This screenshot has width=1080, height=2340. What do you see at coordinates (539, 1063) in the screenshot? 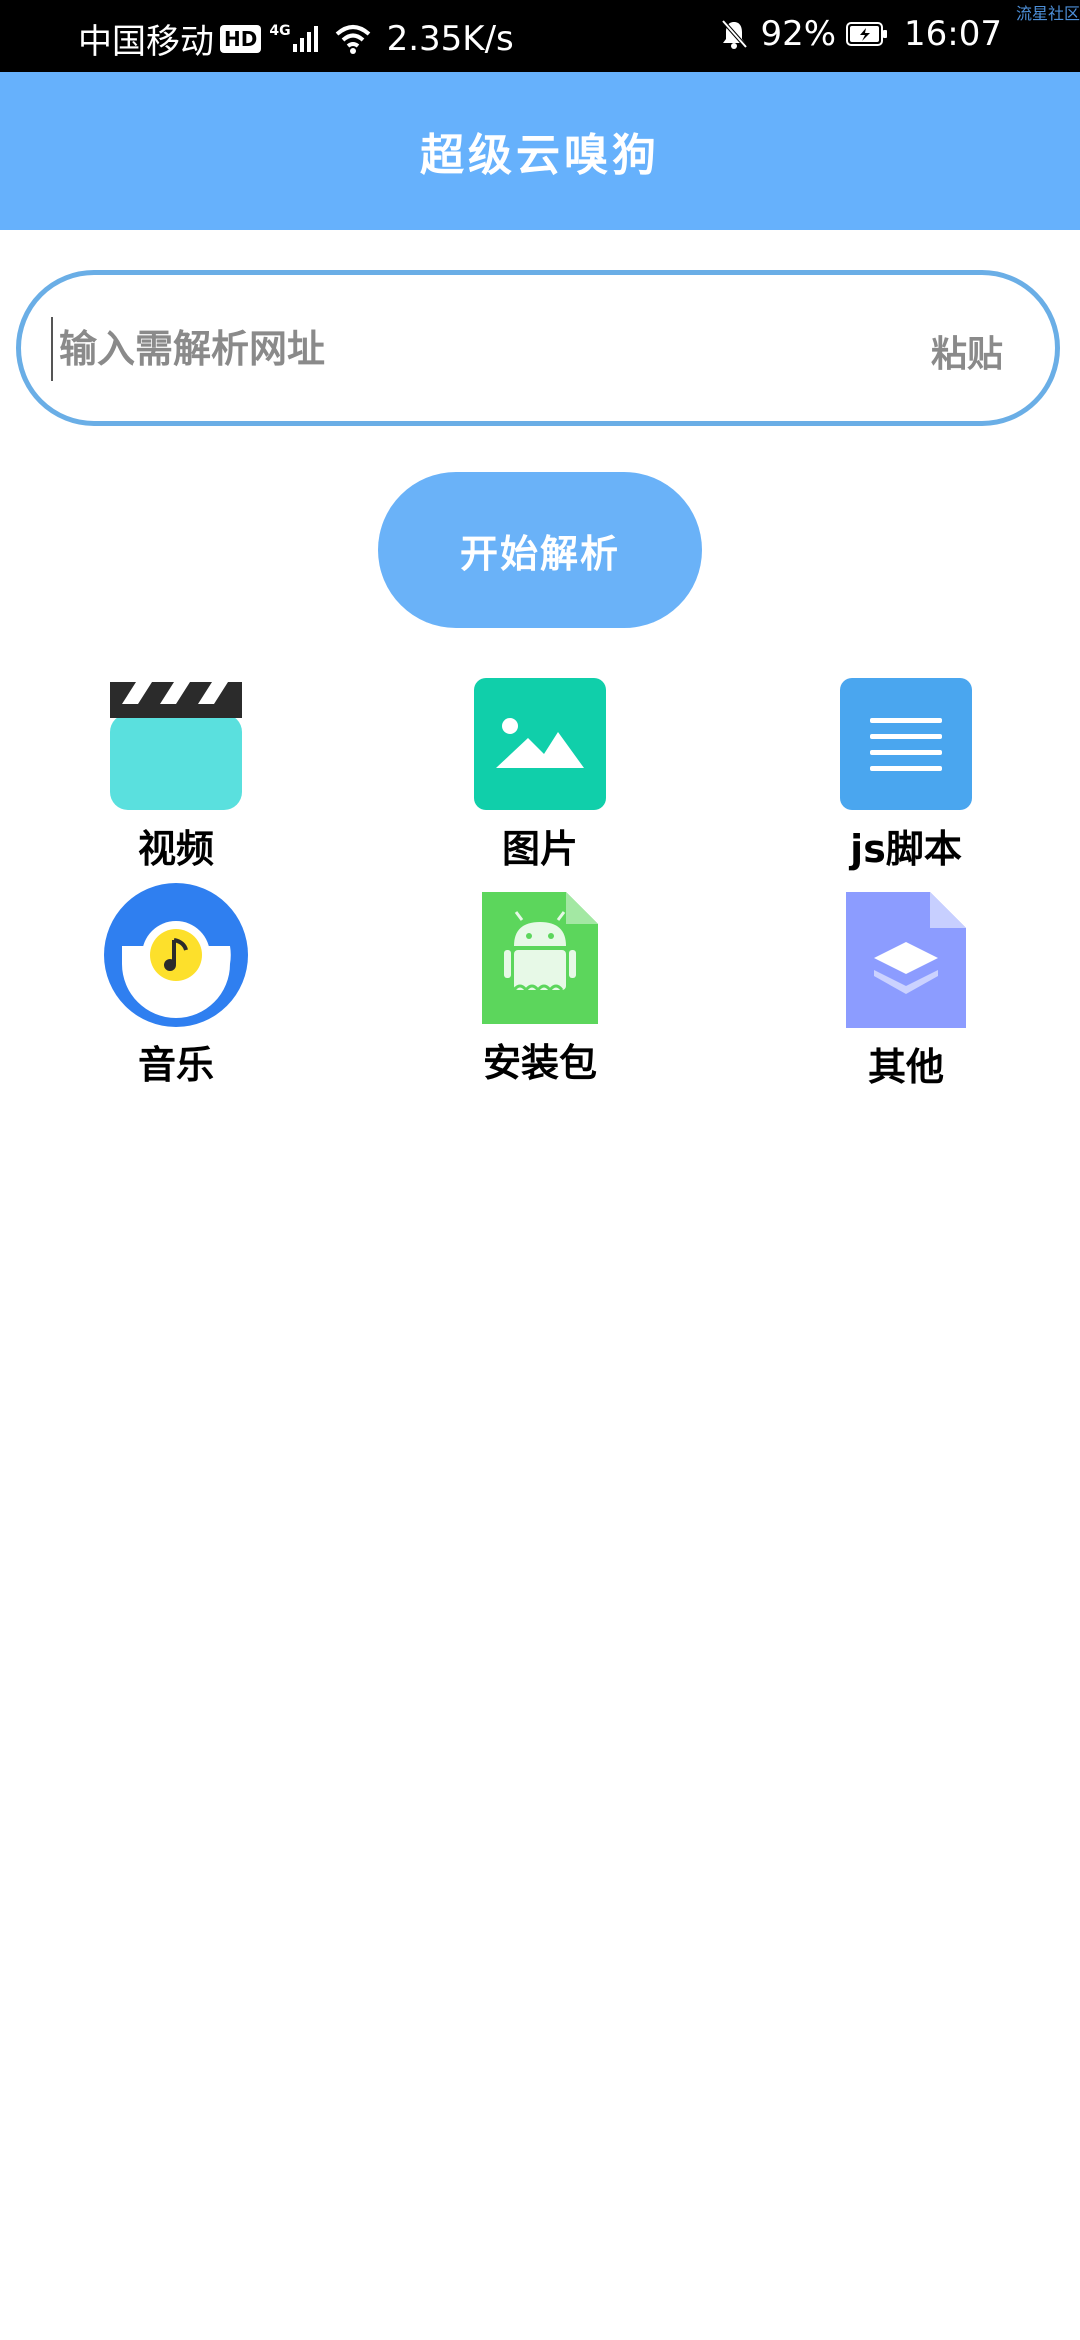
I see `category-apk-label: 安装包` at bounding box center [539, 1063].